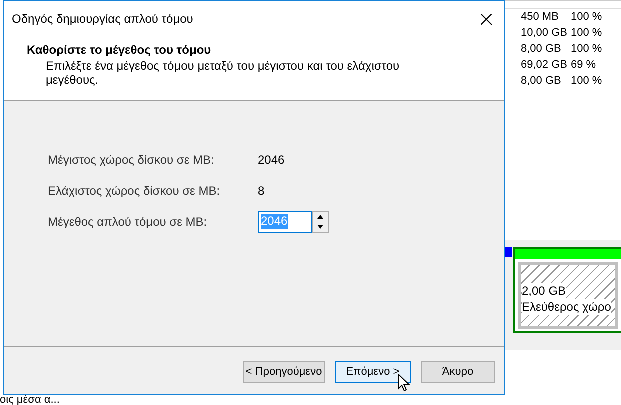 This screenshot has width=621, height=405. Describe the element at coordinates (261, 191) in the screenshot. I see `field-value: 8` at that location.